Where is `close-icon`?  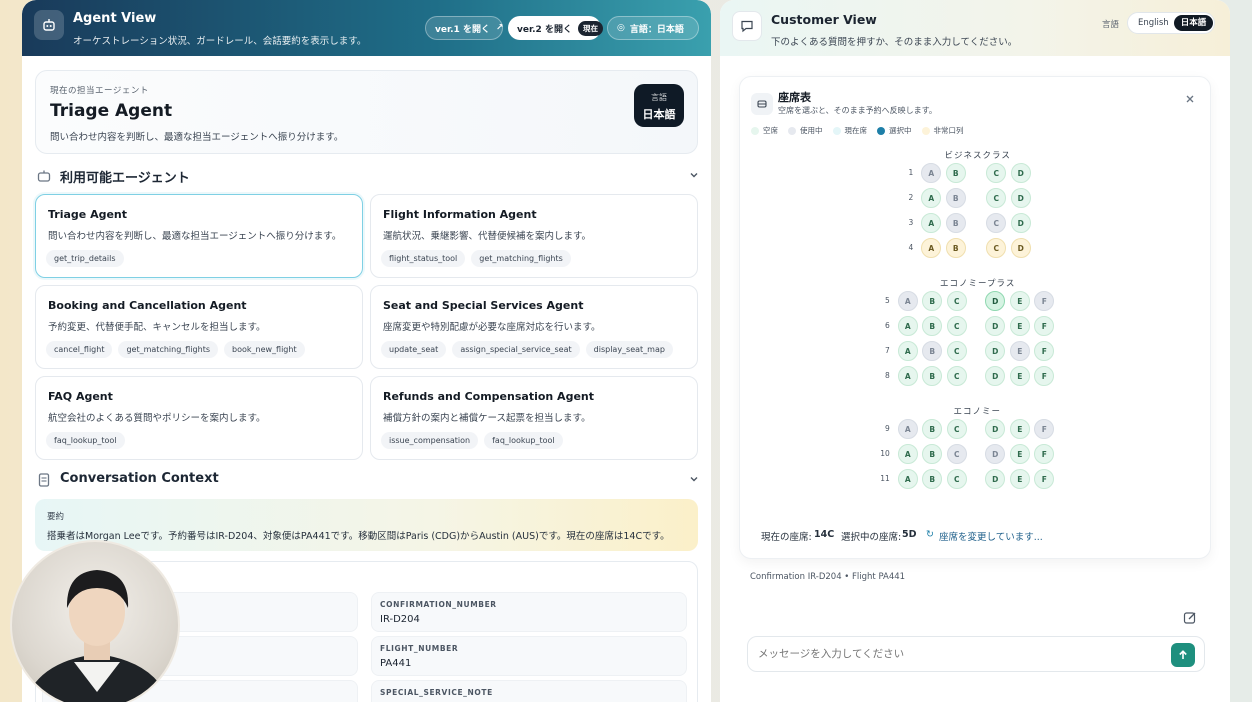
close-icon is located at coordinates (1190, 99).